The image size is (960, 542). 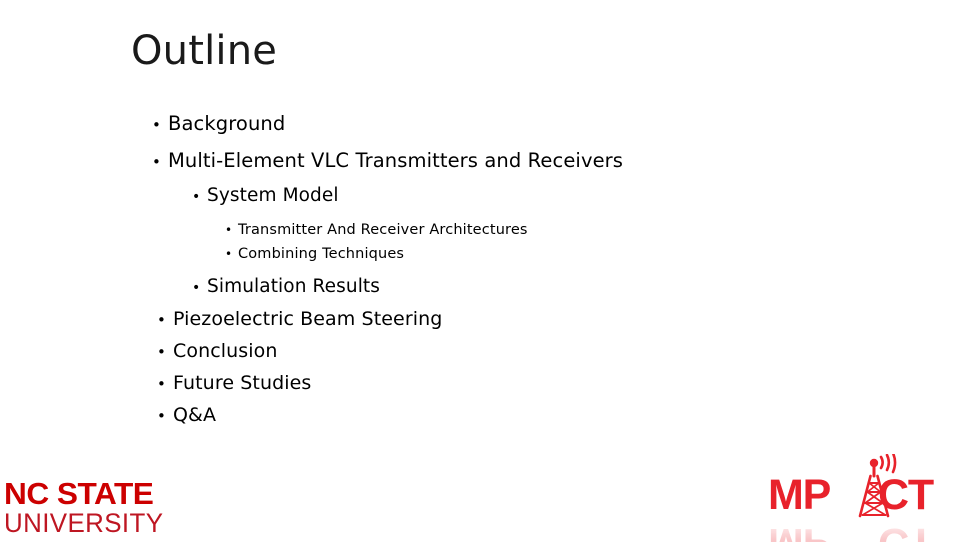 I want to click on mpact-reflection-left: MP, so click(x=799, y=530).